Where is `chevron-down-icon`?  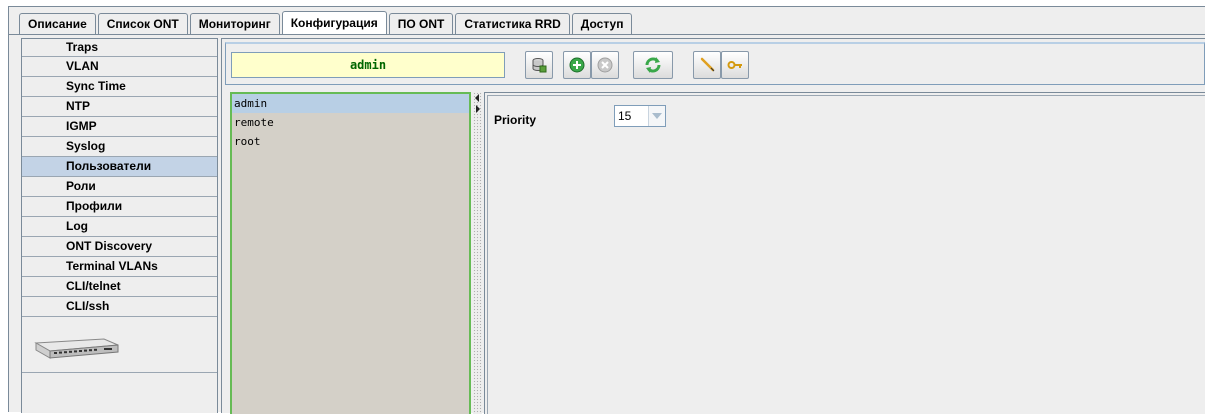
chevron-down-icon is located at coordinates (657, 116).